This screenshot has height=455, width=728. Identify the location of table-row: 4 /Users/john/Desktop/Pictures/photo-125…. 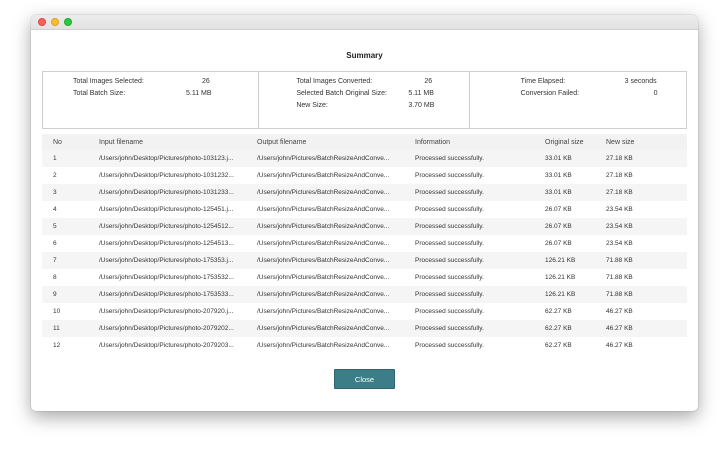
(364, 209).